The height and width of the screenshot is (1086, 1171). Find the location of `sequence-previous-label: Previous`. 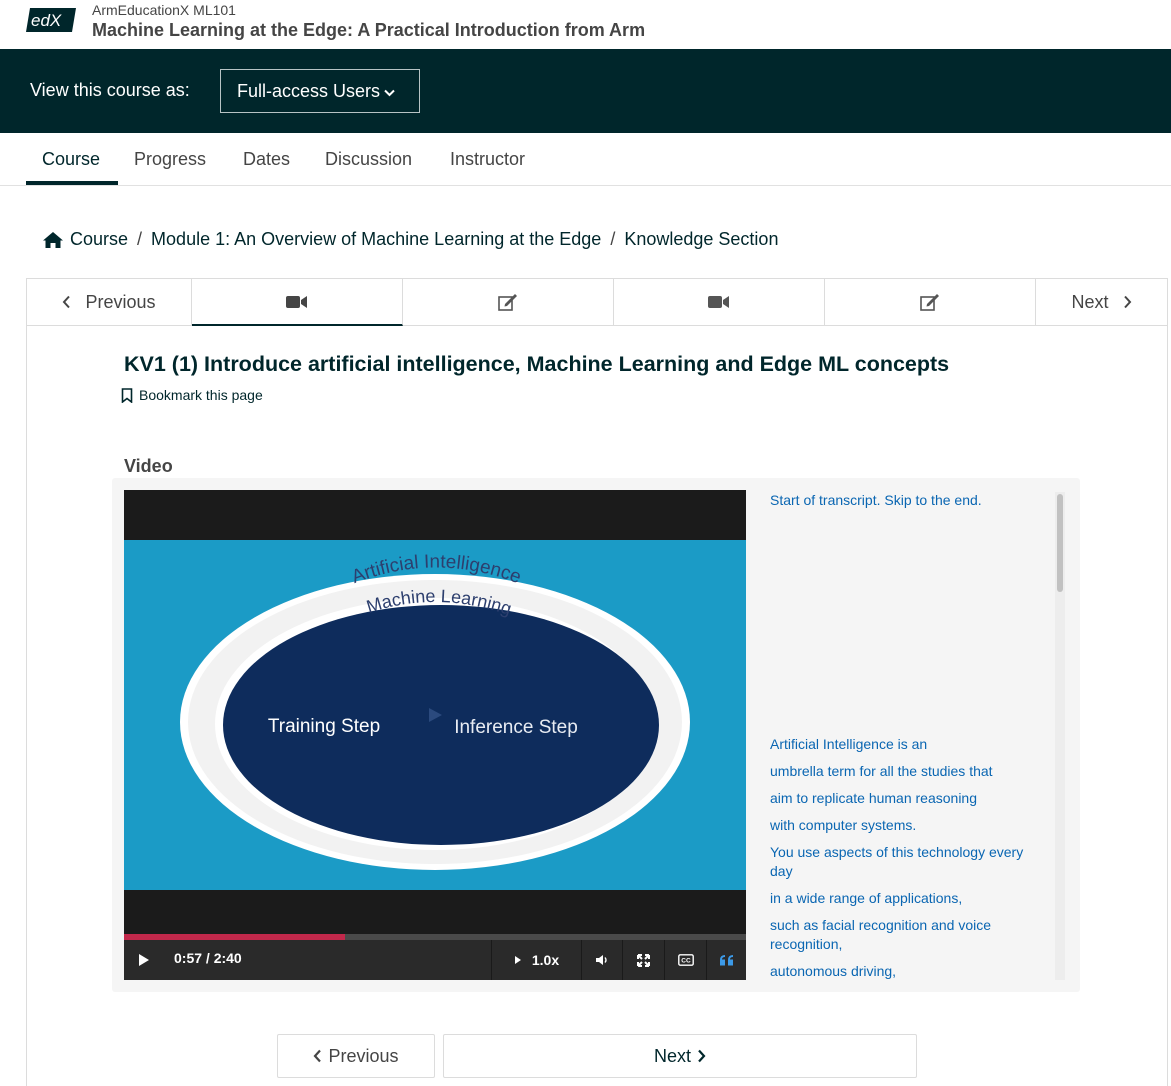

sequence-previous-label: Previous is located at coordinates (120, 301).